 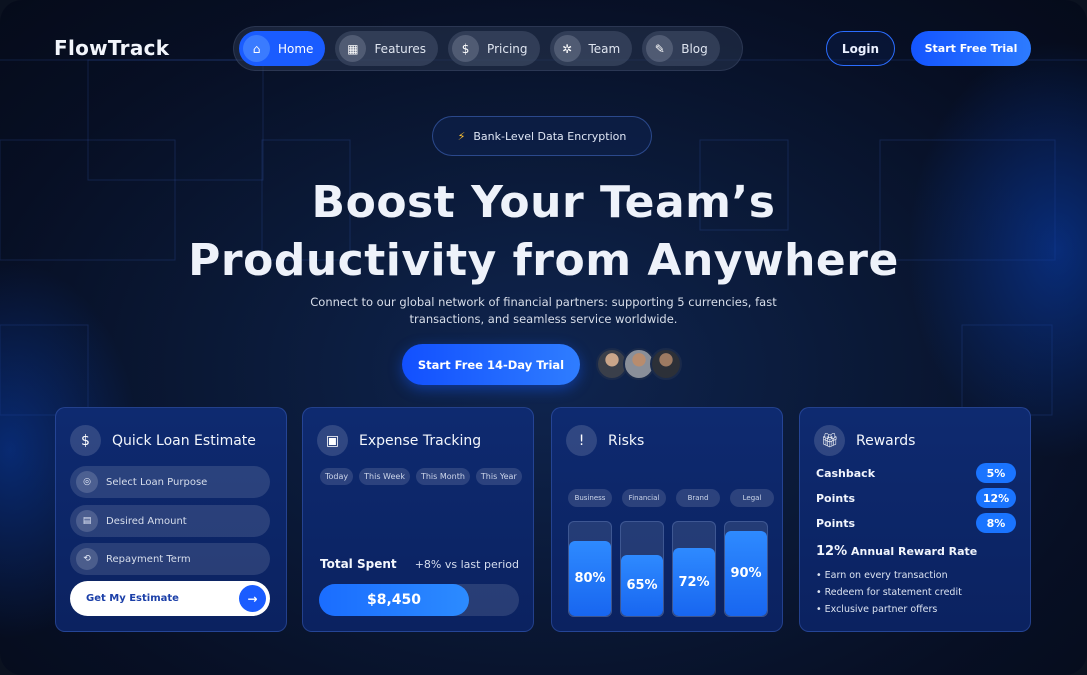 What do you see at coordinates (442, 476) in the screenshot?
I see `tab-this-month: This Month` at bounding box center [442, 476].